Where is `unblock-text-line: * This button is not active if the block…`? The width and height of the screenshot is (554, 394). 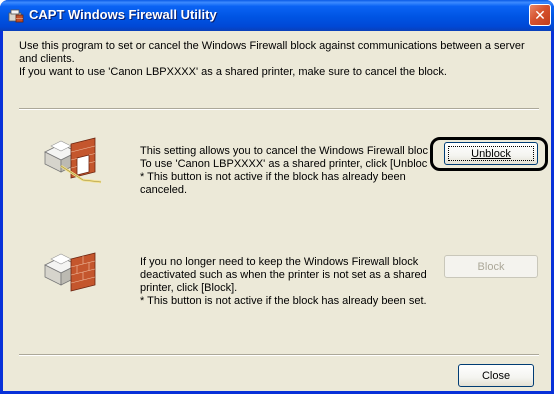
unblock-text-line: * This button is not active if the block… is located at coordinates (273, 177).